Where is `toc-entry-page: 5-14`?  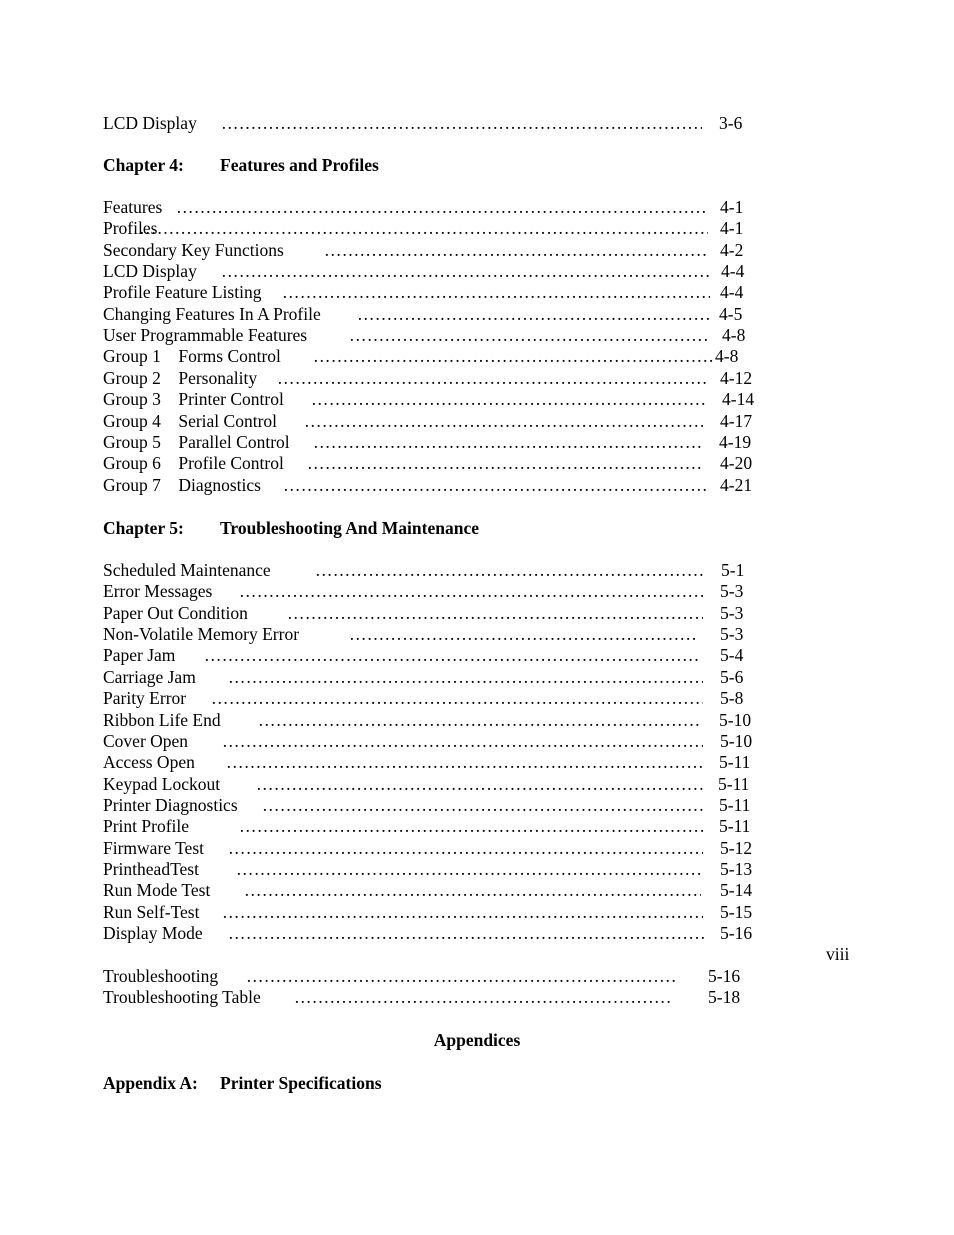
toc-entry-page: 5-14 is located at coordinates (736, 890).